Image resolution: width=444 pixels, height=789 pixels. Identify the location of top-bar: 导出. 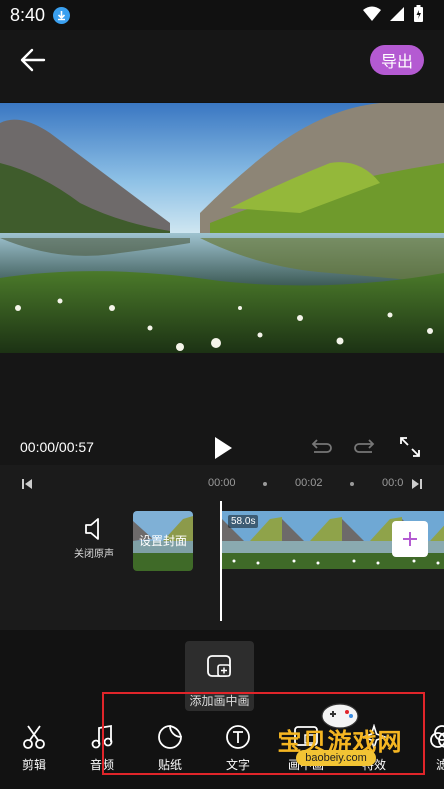
(222, 66).